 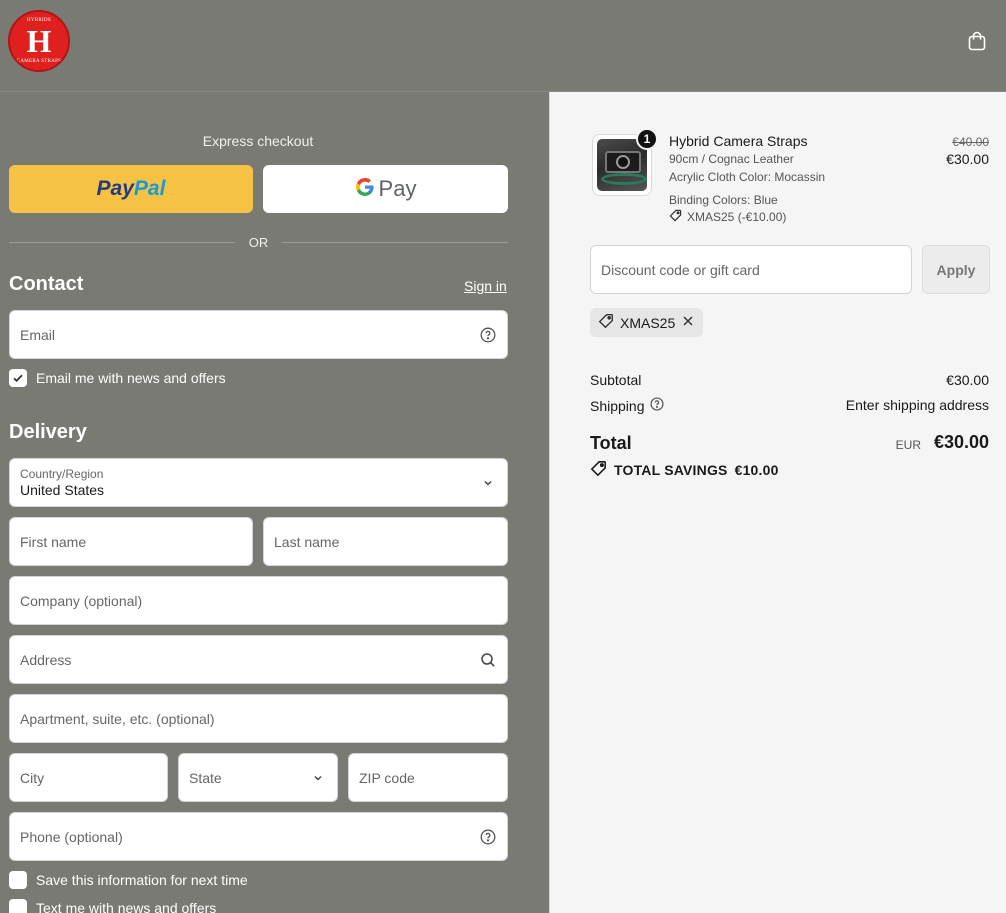 I want to click on email-placeholder: Email, so click(x=38, y=334).